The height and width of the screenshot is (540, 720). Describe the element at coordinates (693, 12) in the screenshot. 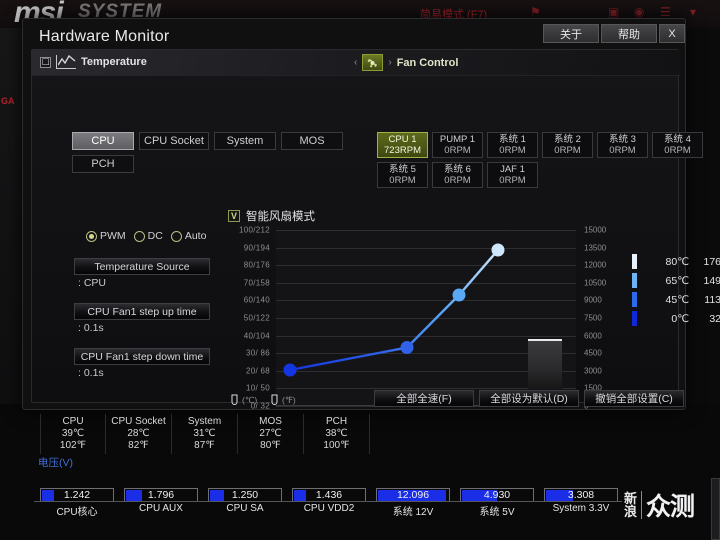

I see `bios-chevron-down-icon: ▾` at that location.